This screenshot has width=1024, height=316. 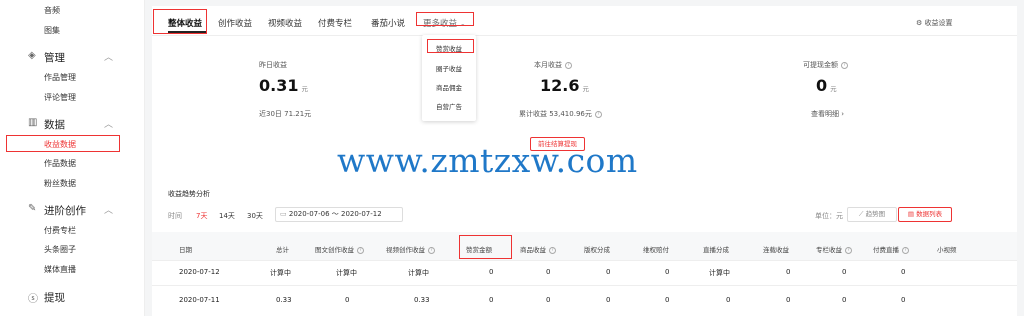 What do you see at coordinates (72, 269) in the screenshot?
I see `sidebar-item-live: 媒体直播` at bounding box center [72, 269].